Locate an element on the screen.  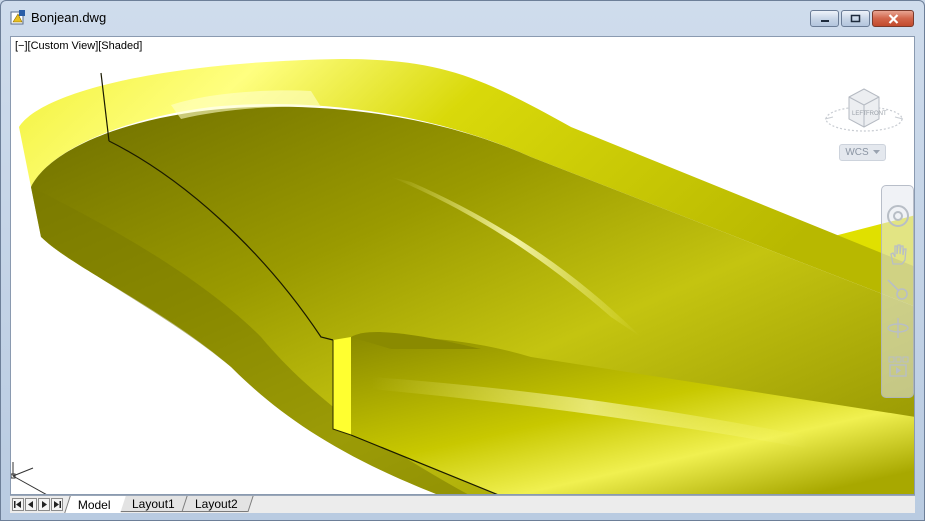
close-button is located at coordinates (893, 18).